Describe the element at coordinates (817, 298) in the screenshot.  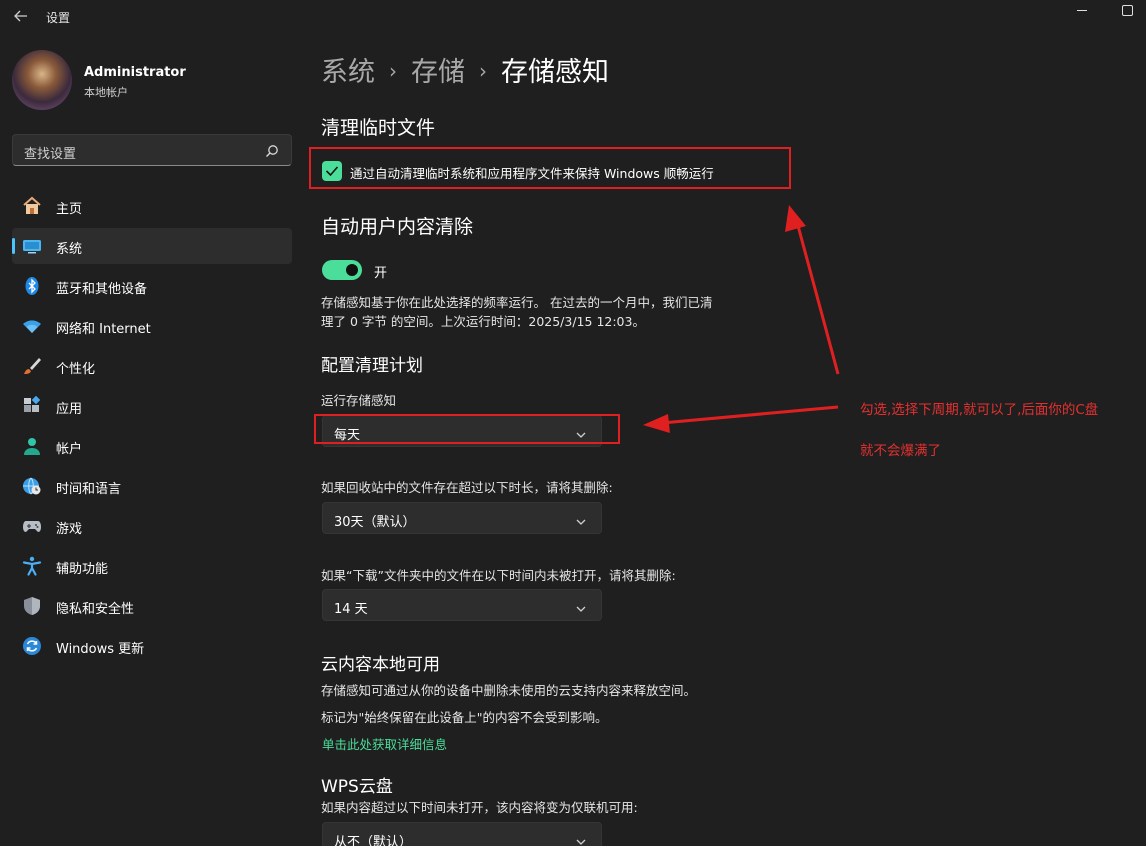
I see `annotation-arrow-up` at that location.